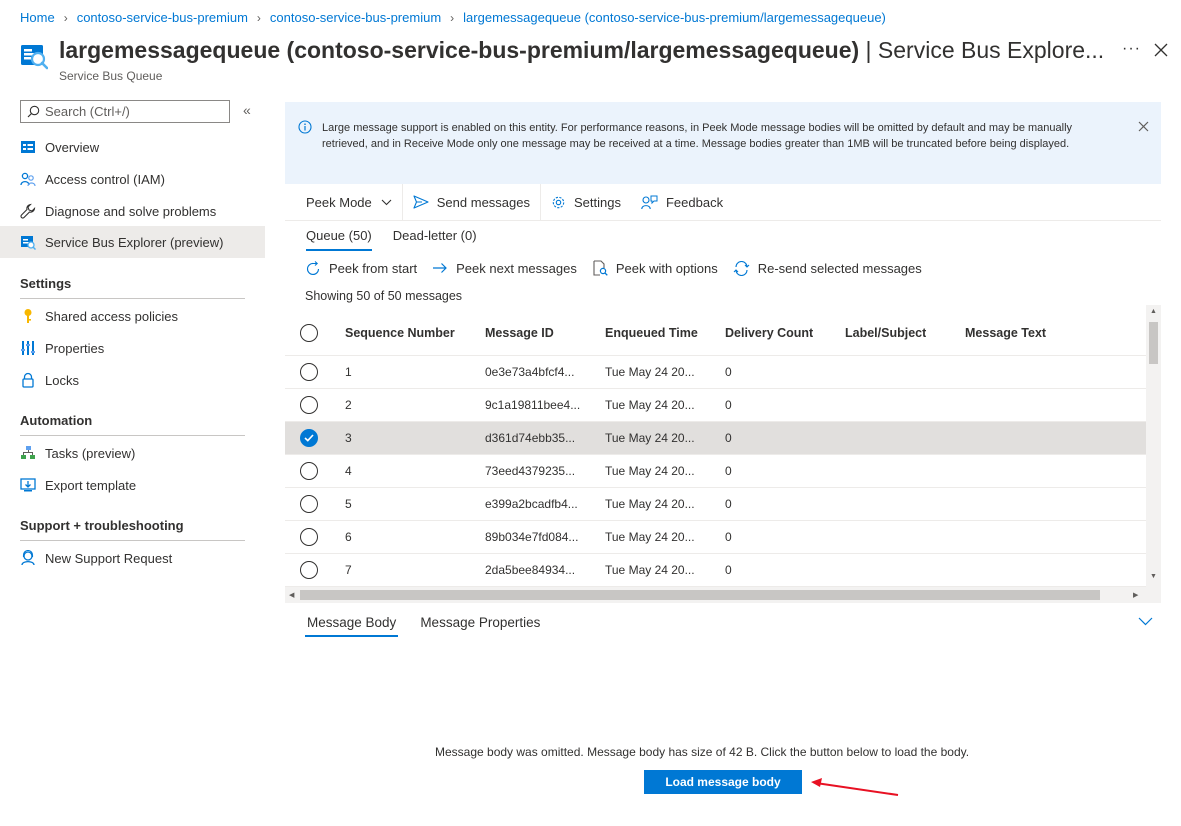 This screenshot has height=826, width=1181. Describe the element at coordinates (361, 268) in the screenshot. I see `peek-from-start-button: Peek from start` at that location.